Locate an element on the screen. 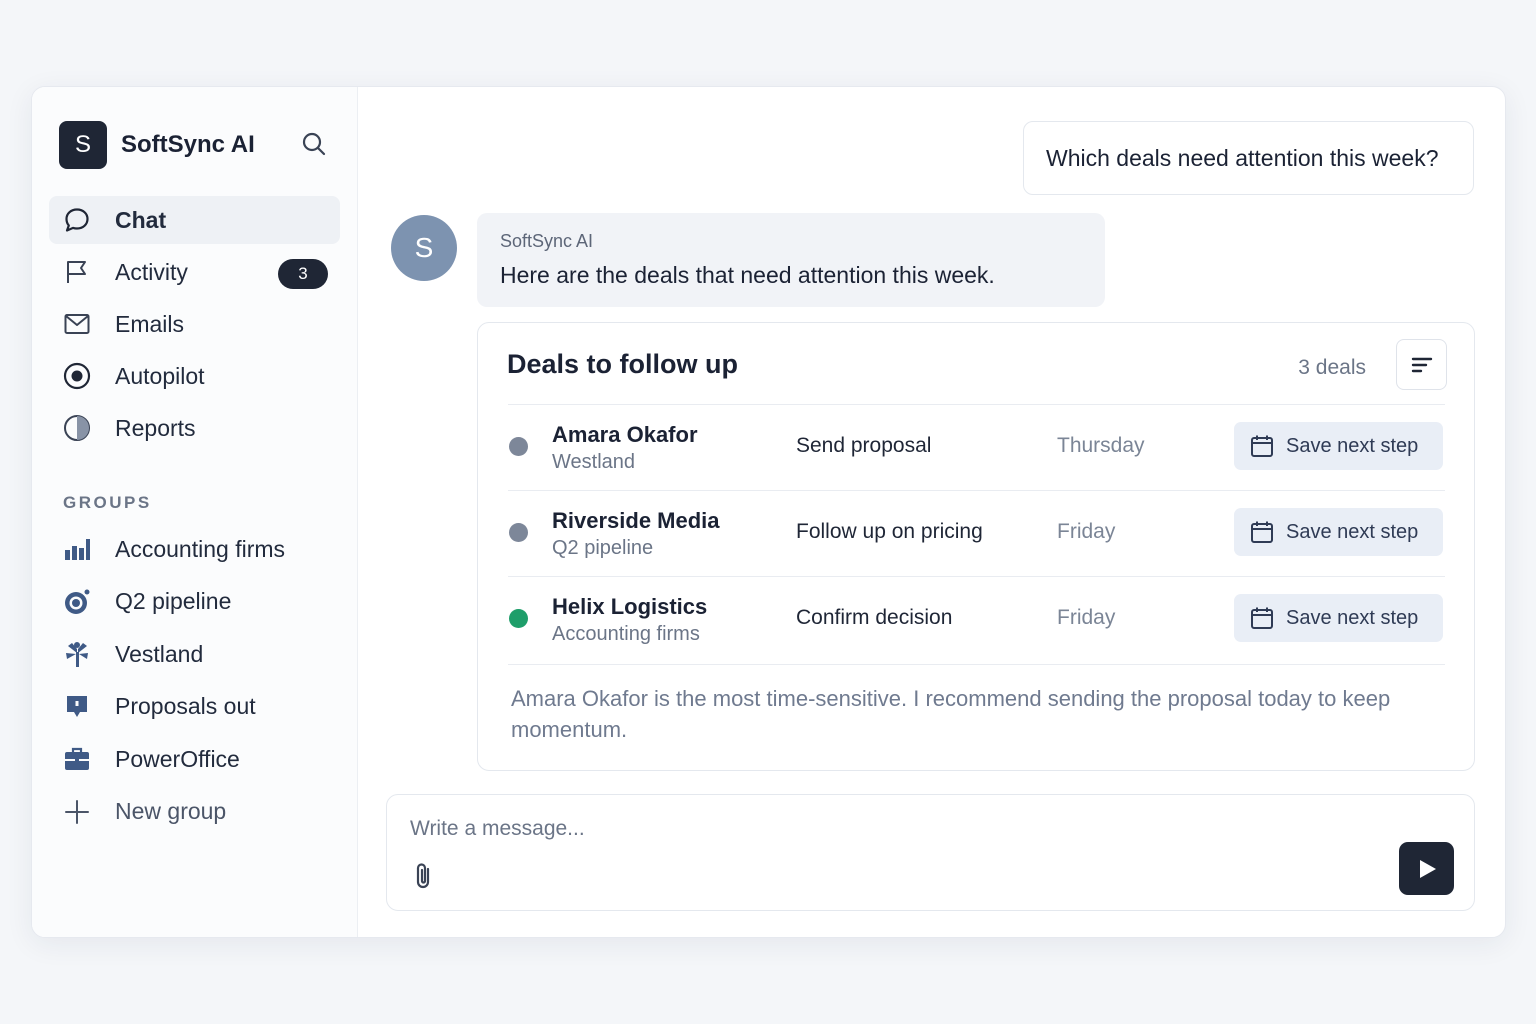 This screenshot has width=1536, height=1024. main-nav: Chat Activity 3 Emails Autopilot Reports is located at coordinates (194, 326).